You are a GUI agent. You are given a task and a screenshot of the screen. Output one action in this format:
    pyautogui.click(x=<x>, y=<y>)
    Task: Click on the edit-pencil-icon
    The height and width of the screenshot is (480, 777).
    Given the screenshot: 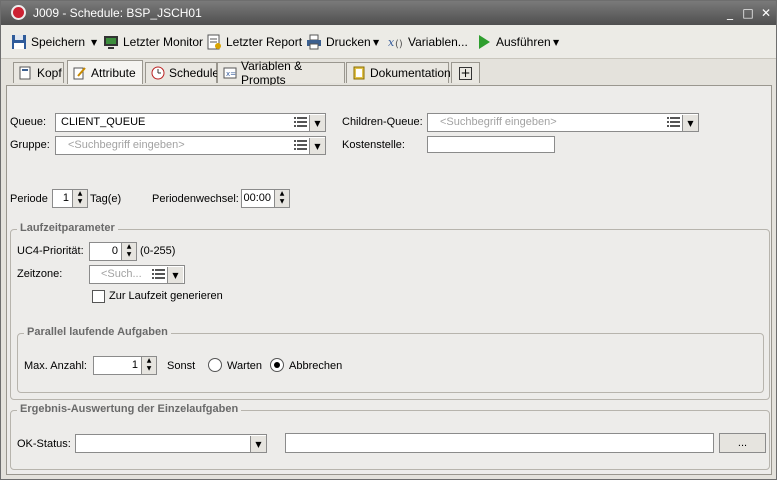 What is the action you would take?
    pyautogui.click(x=80, y=73)
    